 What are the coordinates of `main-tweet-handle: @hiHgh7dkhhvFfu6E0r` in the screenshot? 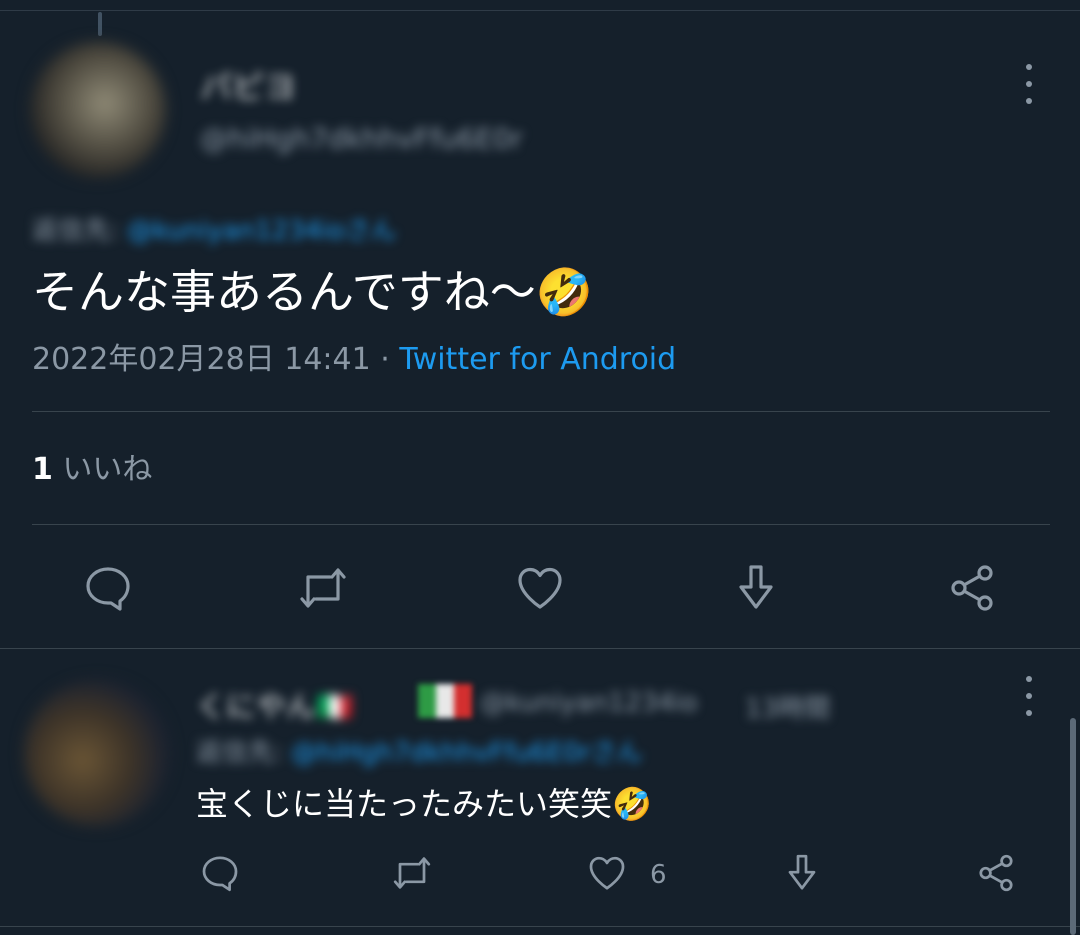 It's located at (361, 138).